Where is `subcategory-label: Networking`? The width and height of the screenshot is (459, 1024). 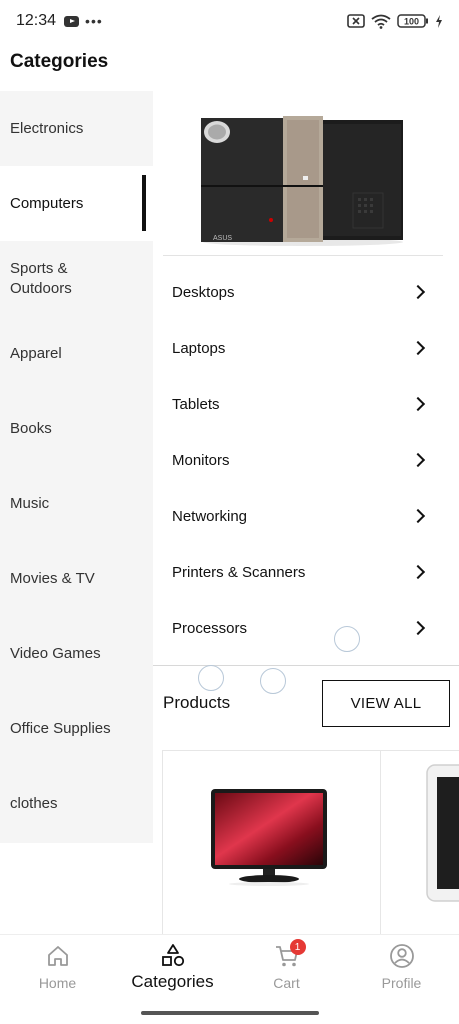
subcategory-label: Networking is located at coordinates (210, 516).